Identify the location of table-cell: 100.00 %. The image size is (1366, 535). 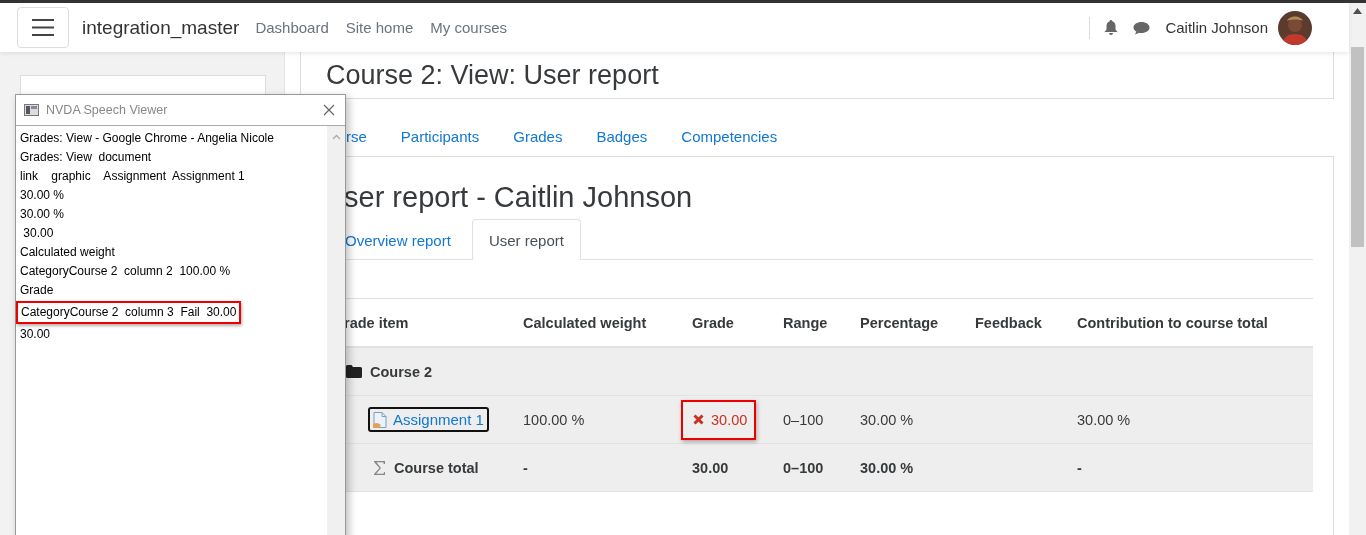
(554, 419).